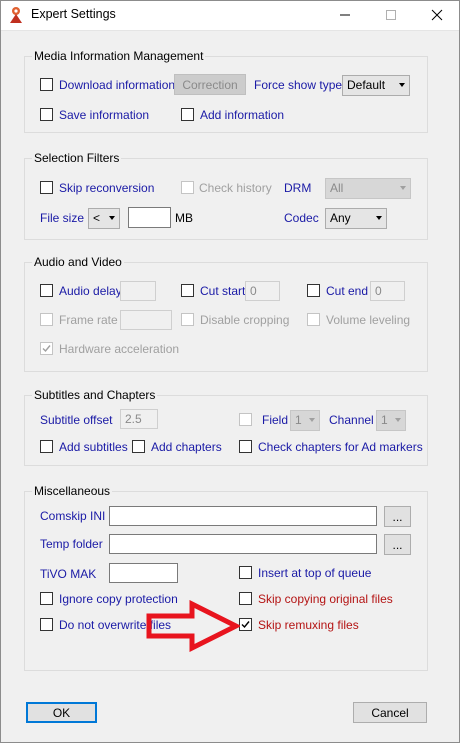 Image resolution: width=460 pixels, height=743 pixels. What do you see at coordinates (119, 349) in the screenshot?
I see `hardware-acceleration-label: Hardware acceleration` at bounding box center [119, 349].